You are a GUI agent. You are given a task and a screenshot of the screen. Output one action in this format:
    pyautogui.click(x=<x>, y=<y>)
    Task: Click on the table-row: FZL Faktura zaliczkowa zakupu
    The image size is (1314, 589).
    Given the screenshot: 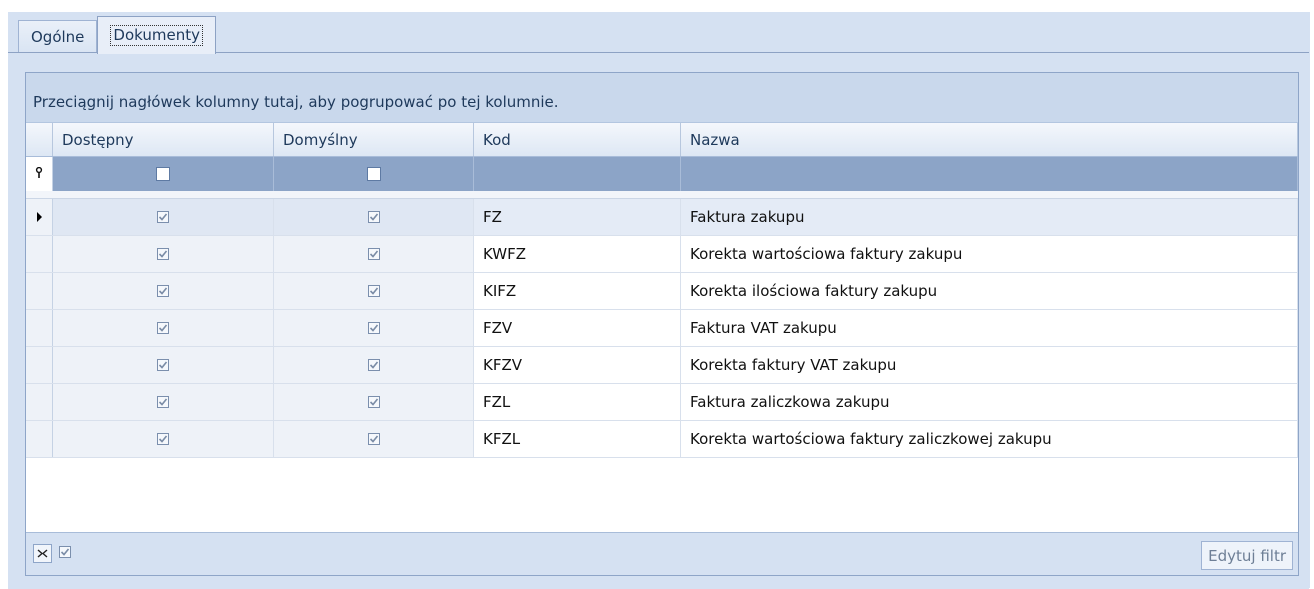 What is the action you would take?
    pyautogui.click(x=662, y=402)
    